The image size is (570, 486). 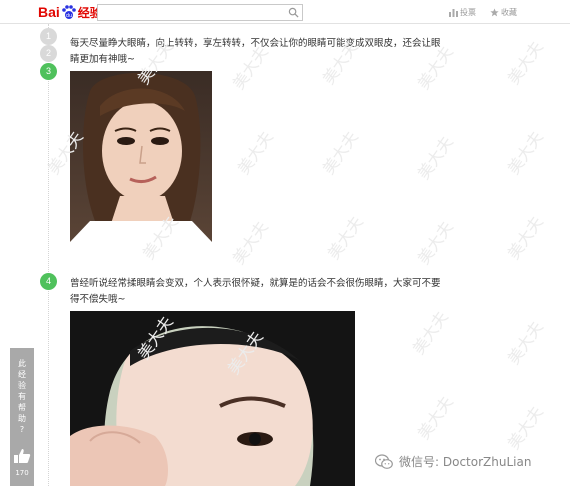 What do you see at coordinates (293, 12) in the screenshot?
I see `search-icon` at bounding box center [293, 12].